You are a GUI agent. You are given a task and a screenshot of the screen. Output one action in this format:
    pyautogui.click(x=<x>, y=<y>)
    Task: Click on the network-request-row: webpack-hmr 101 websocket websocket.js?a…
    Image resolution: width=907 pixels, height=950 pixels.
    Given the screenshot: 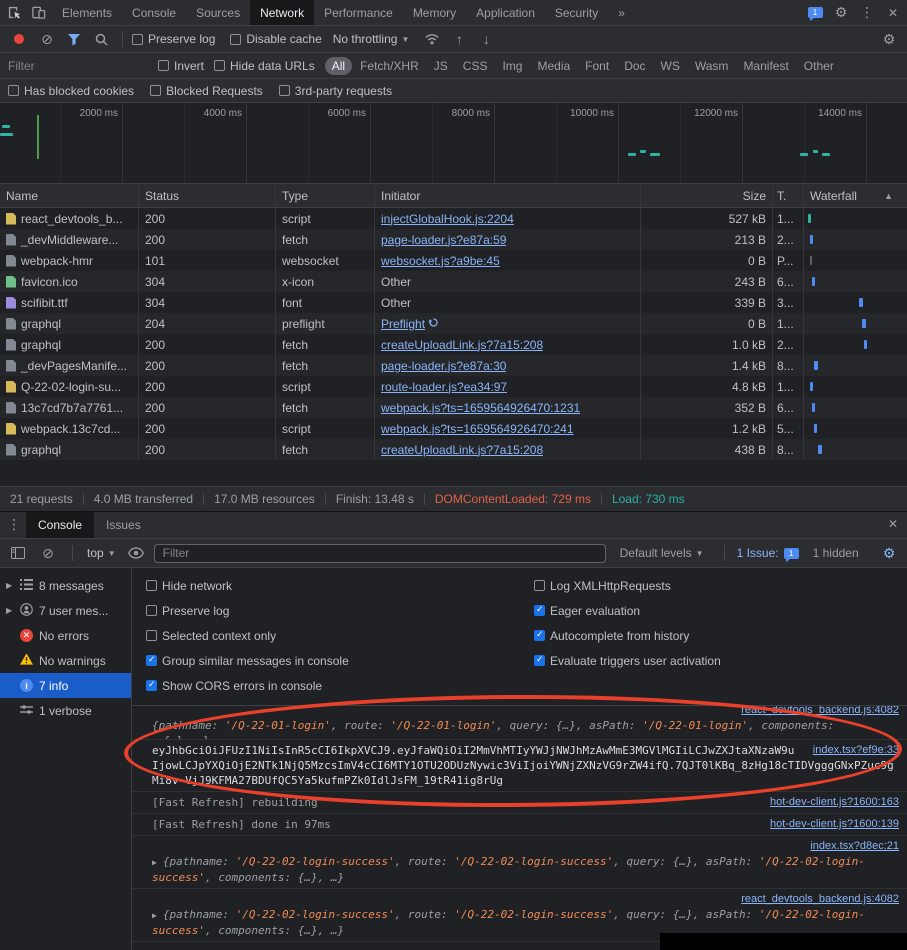 What is the action you would take?
    pyautogui.click(x=453, y=260)
    